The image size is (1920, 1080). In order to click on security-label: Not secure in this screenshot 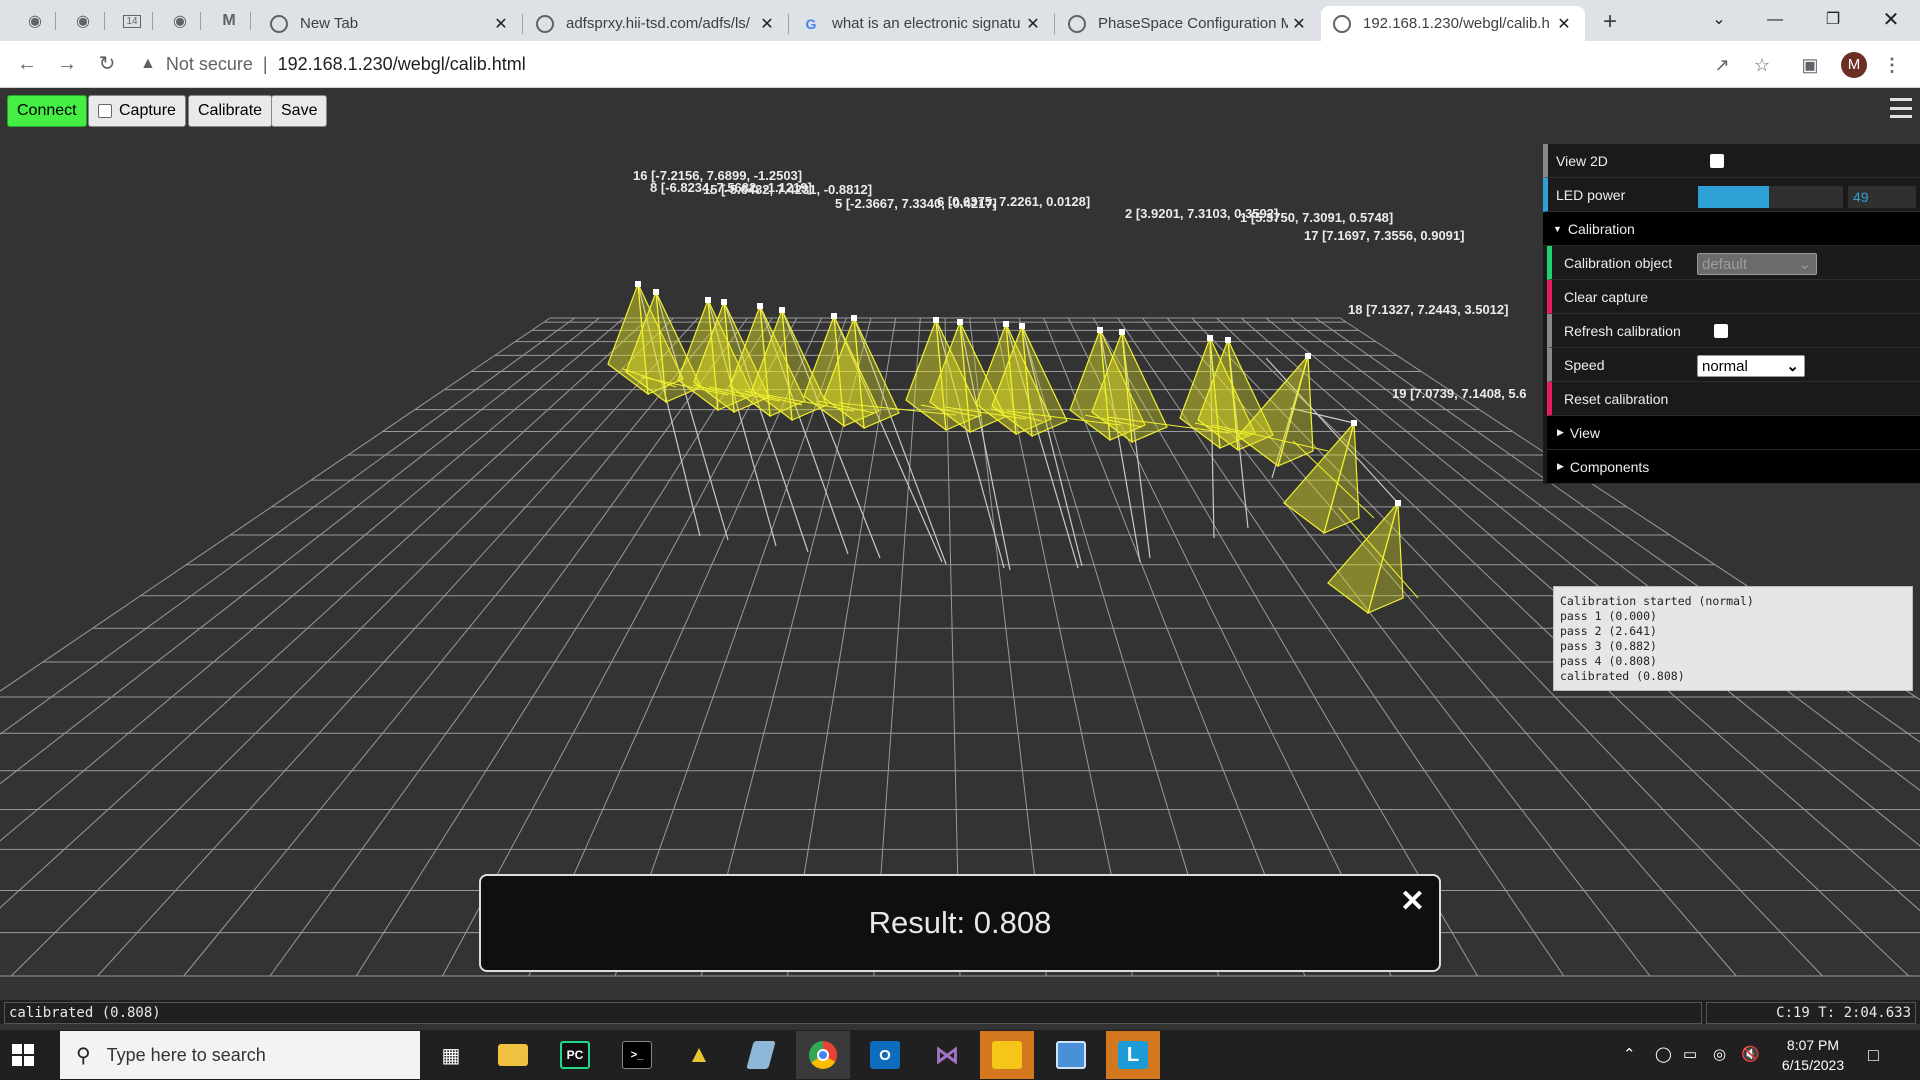, I will do `click(209, 64)`.